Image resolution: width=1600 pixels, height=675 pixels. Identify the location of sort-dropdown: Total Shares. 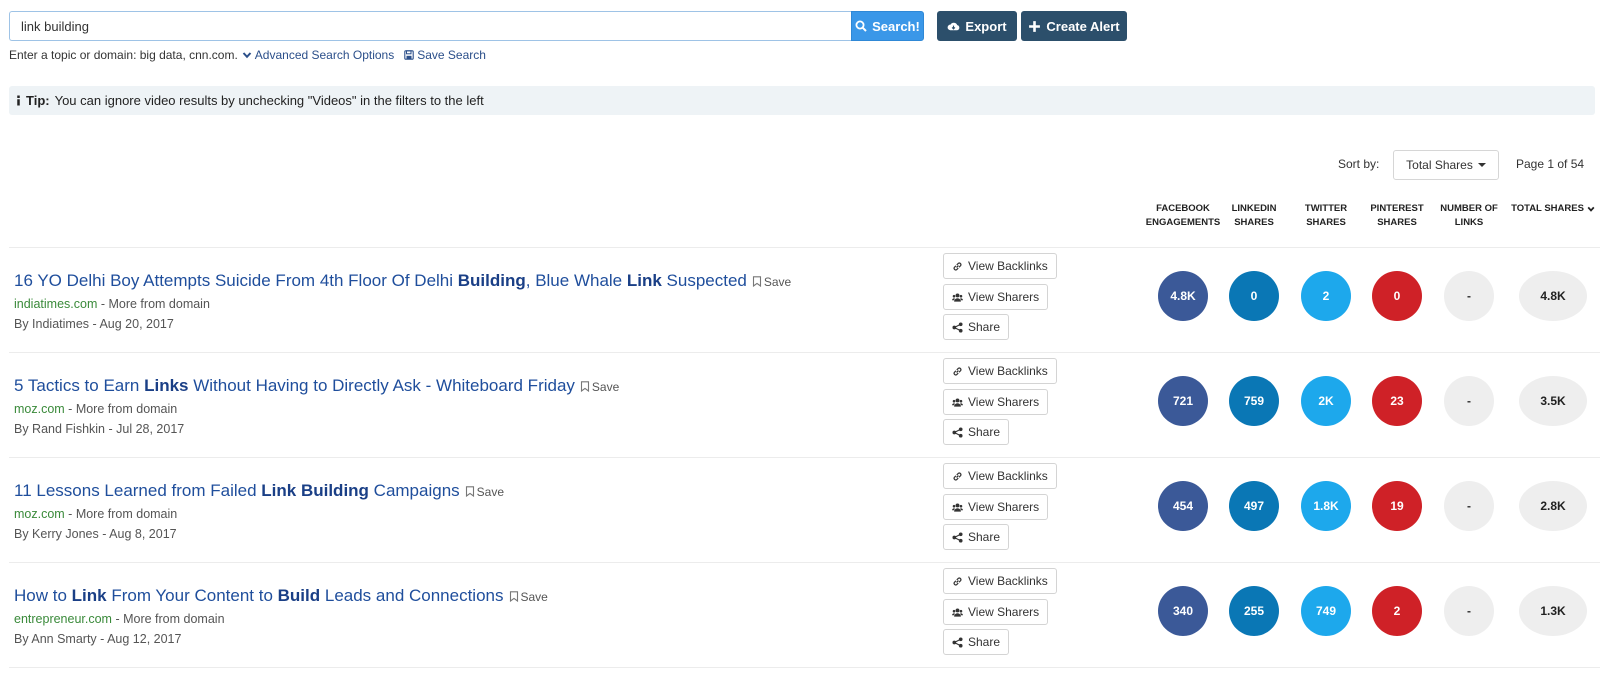
(1446, 165).